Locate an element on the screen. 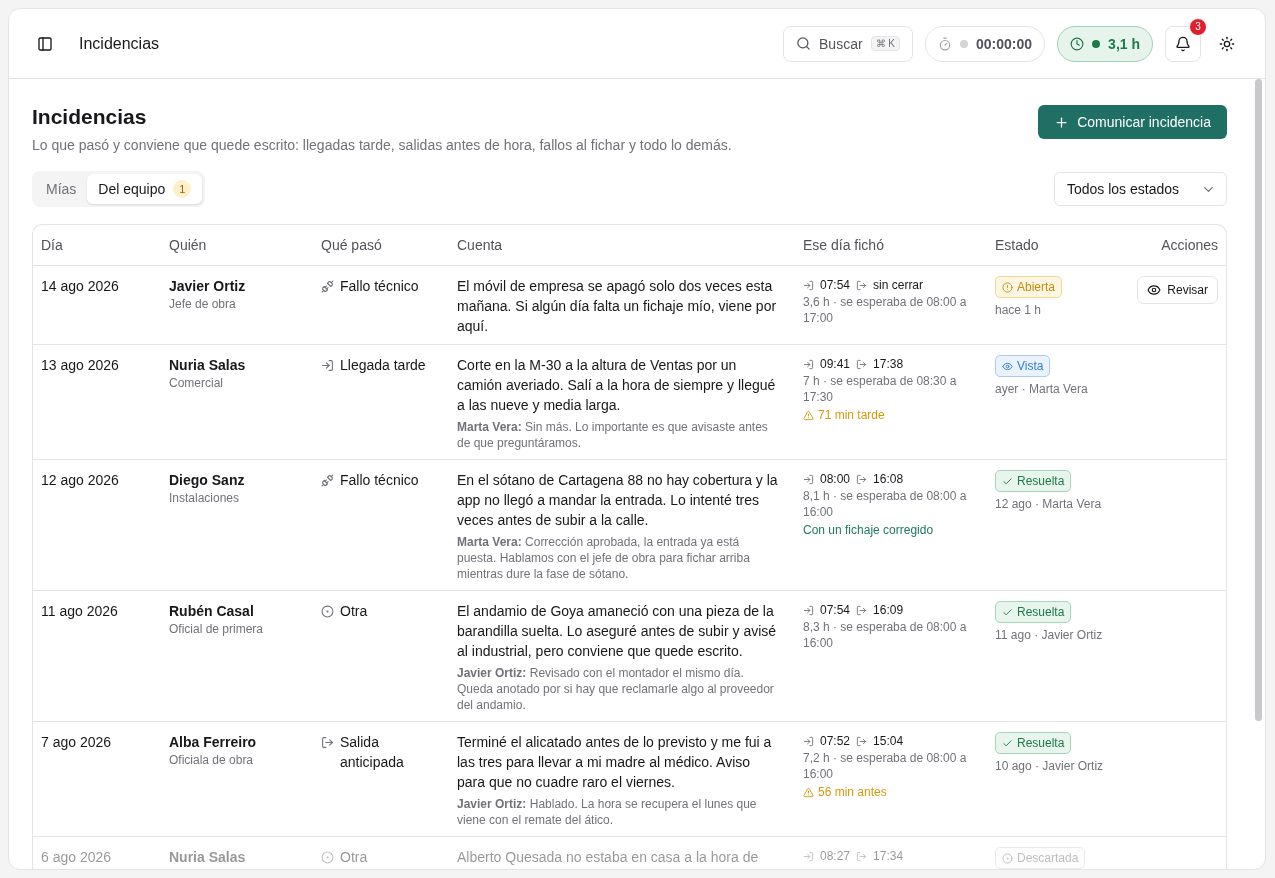  plus-icon is located at coordinates (1062, 122).